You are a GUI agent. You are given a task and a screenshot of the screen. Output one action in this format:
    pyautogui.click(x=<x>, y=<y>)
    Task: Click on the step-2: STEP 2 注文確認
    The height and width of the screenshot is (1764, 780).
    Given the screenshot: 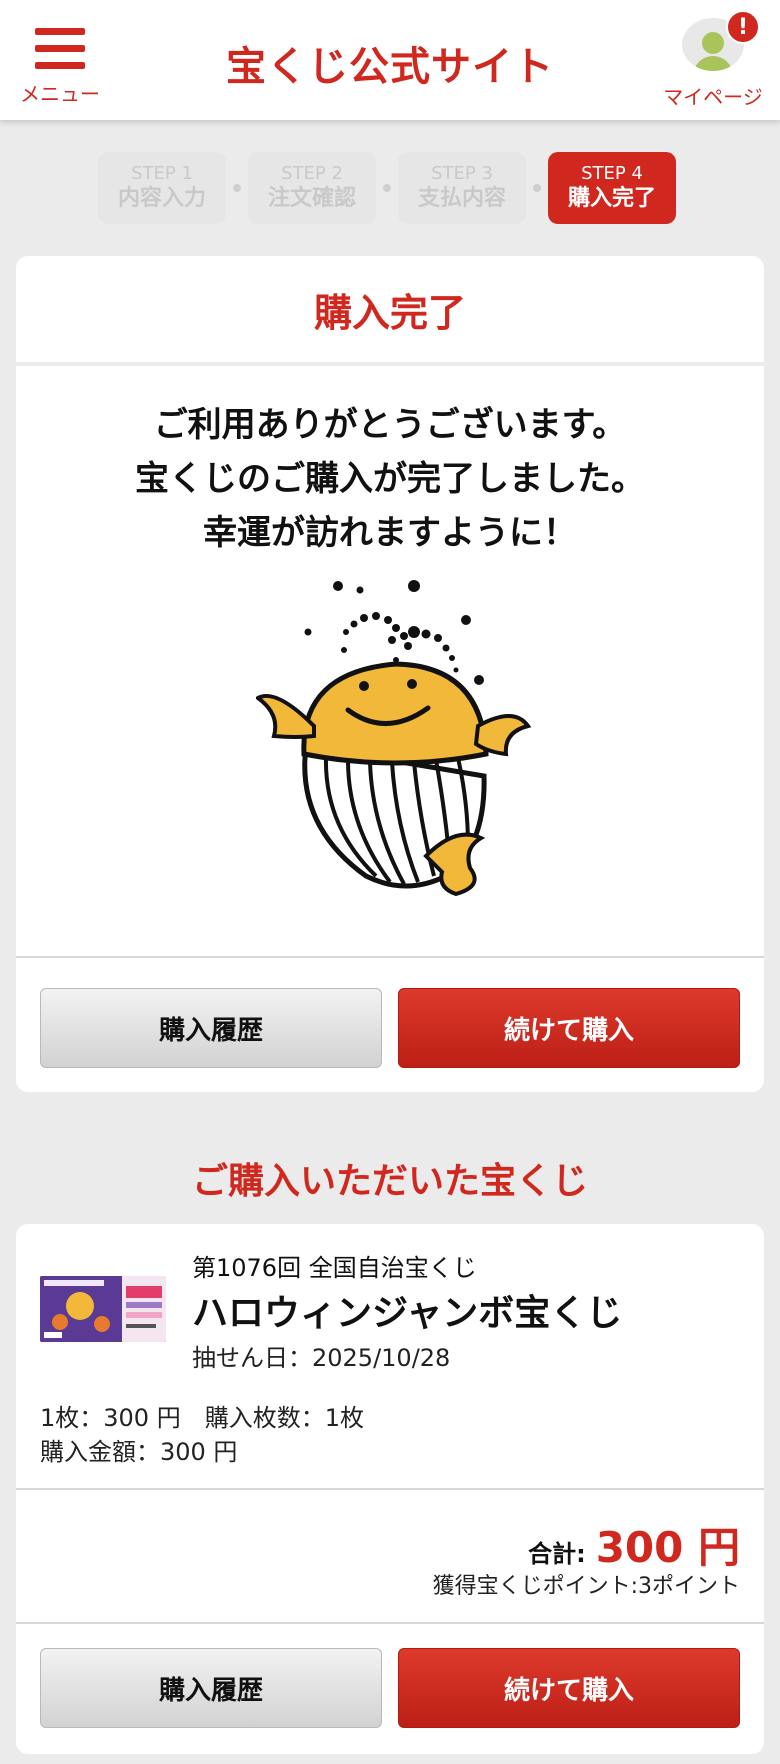 What is the action you would take?
    pyautogui.click(x=312, y=188)
    